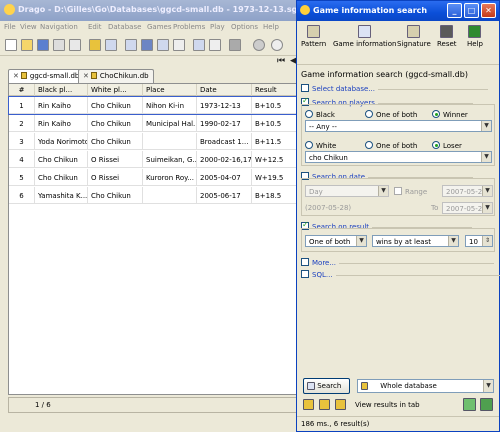  Describe the element at coordinates (398, 126) in the screenshot. I see `player1-combo: -- Any -- ▼` at that location.